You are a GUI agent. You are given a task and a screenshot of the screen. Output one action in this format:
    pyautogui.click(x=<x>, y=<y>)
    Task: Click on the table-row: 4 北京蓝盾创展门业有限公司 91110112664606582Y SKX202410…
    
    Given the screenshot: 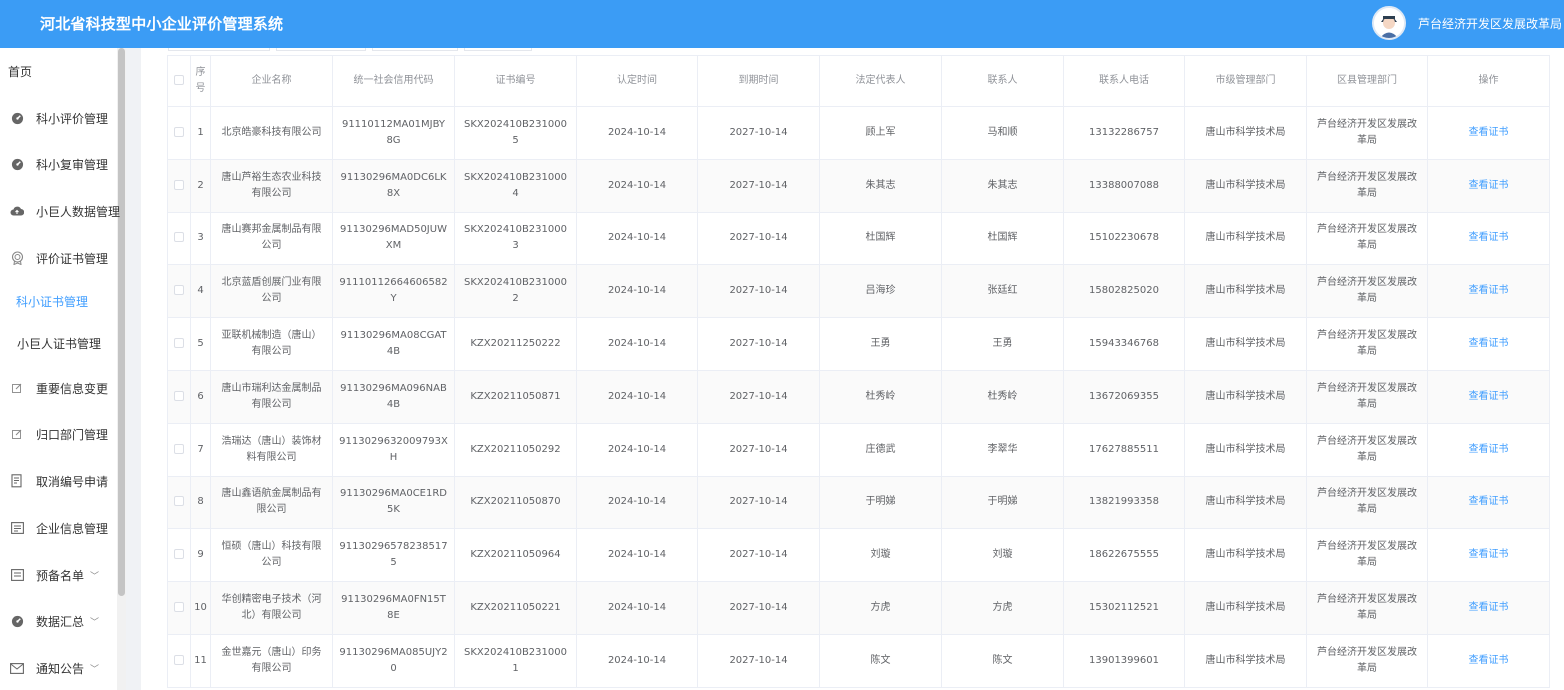 What is the action you would take?
    pyautogui.click(x=858, y=291)
    